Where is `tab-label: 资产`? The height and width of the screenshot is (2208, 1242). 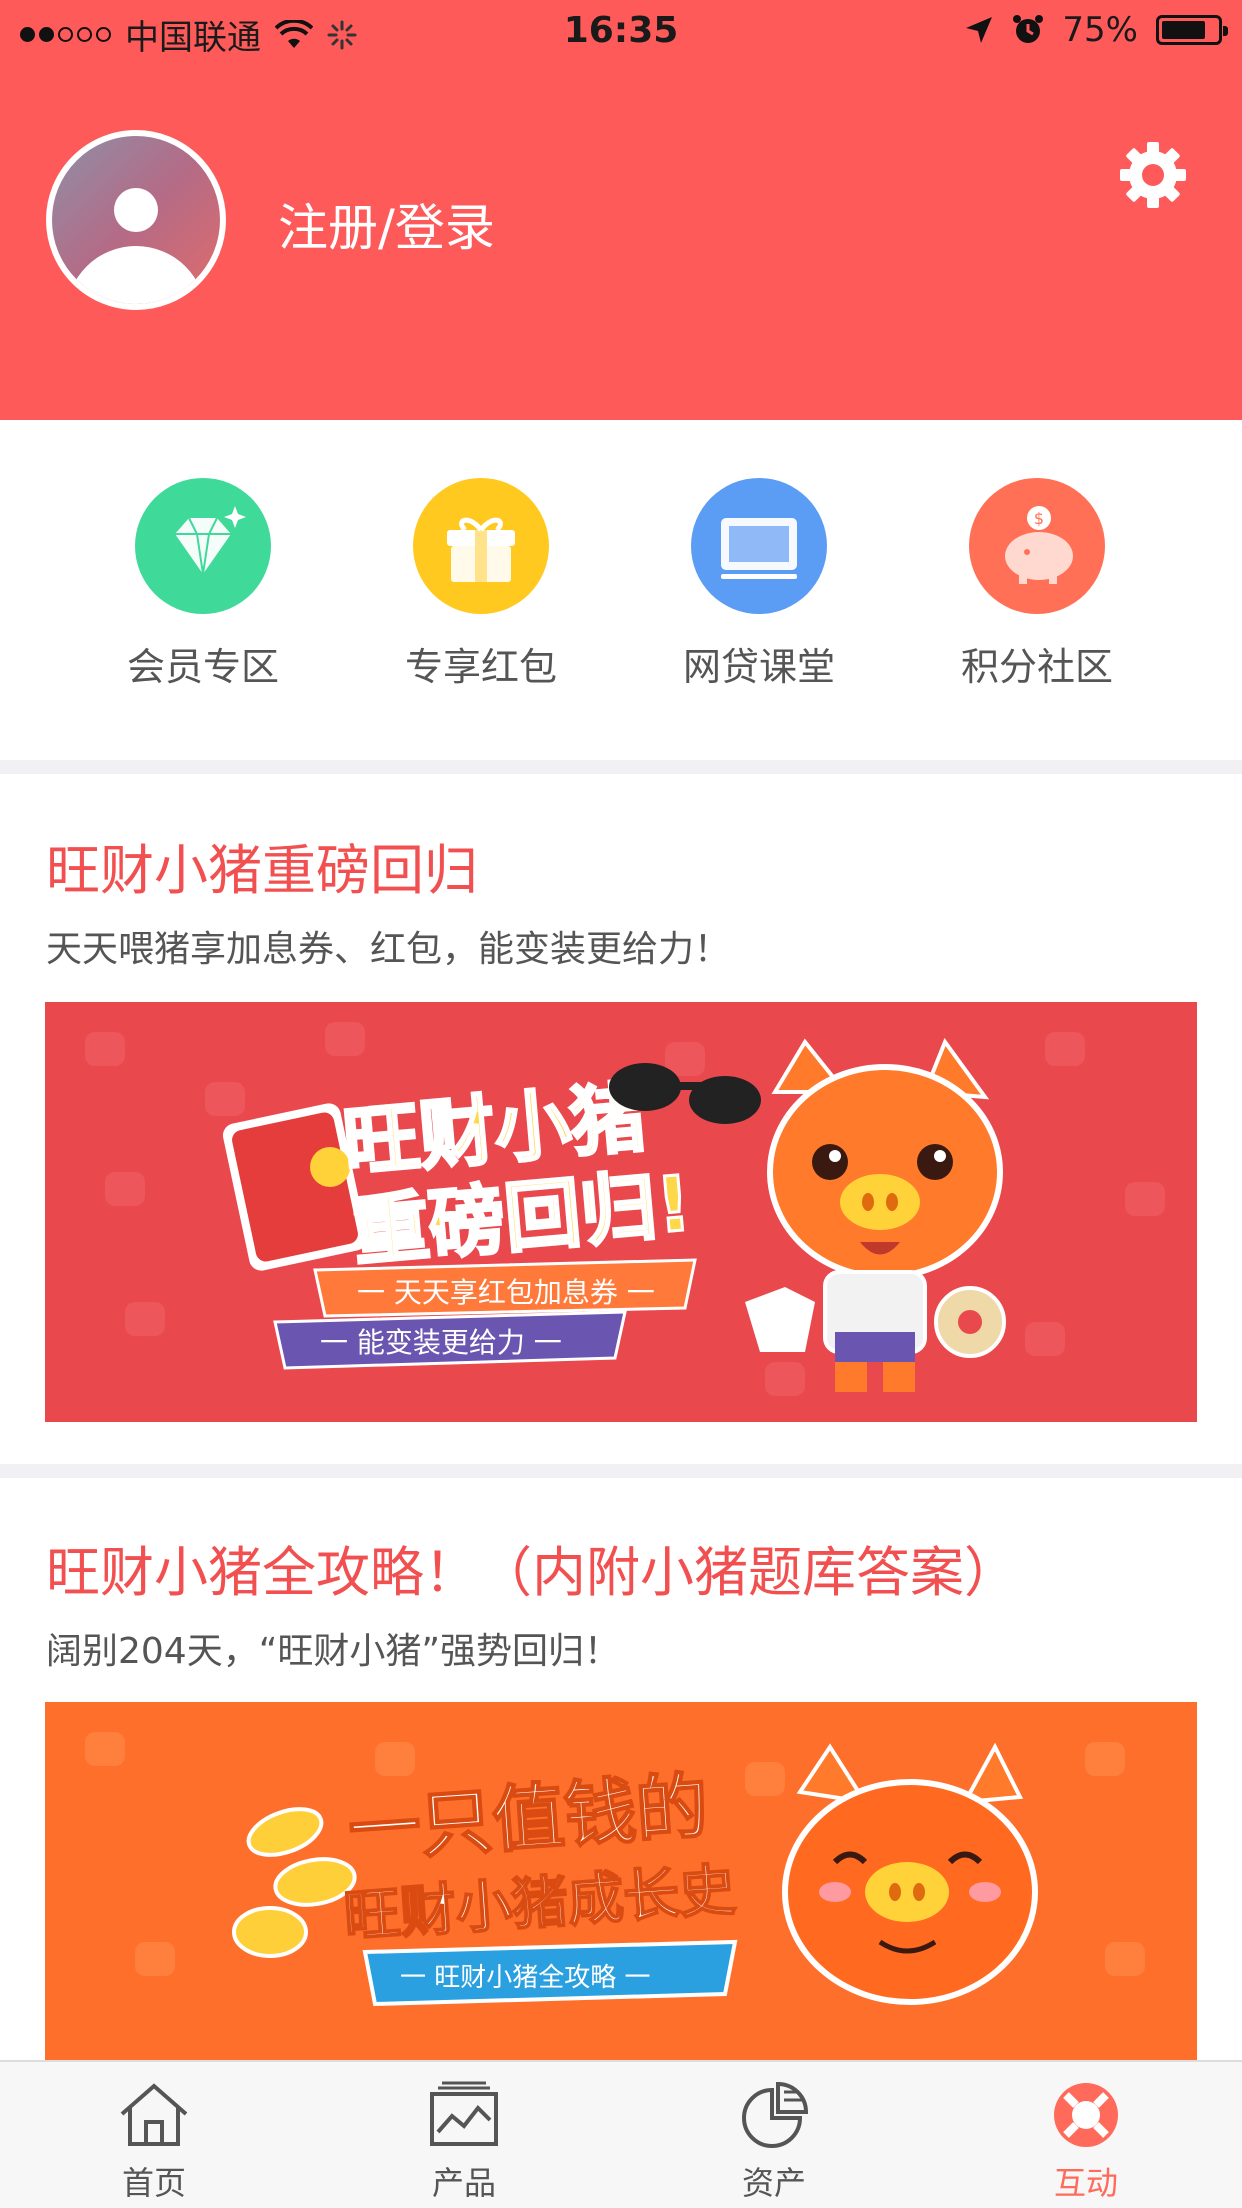
tab-label: 资产 is located at coordinates (773, 2183).